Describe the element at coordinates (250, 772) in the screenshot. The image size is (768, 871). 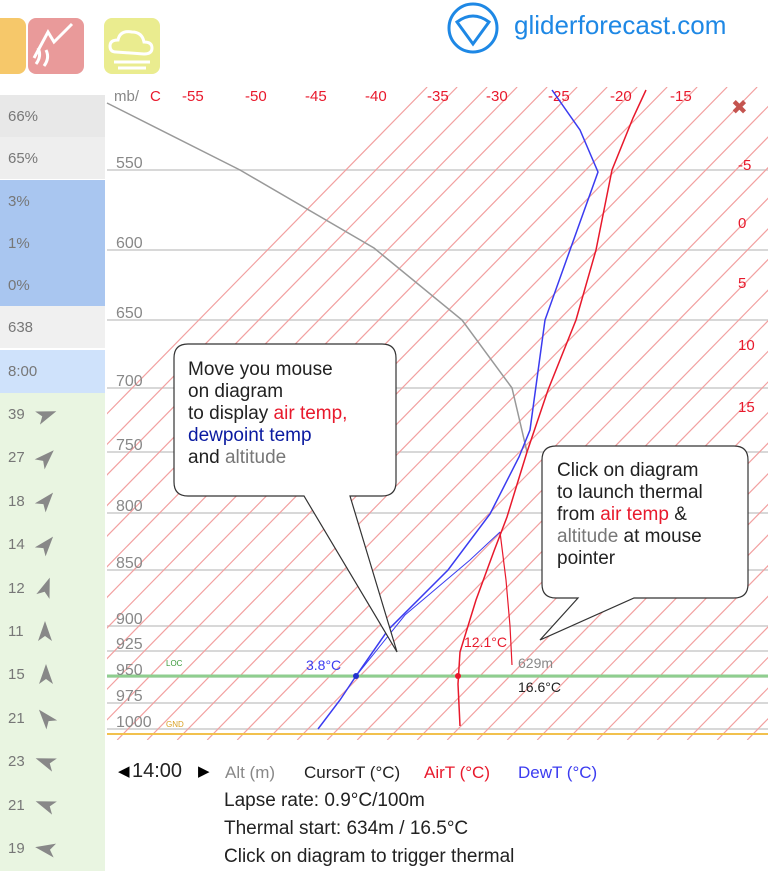
I see `legend-alt: Alt (m)` at that location.